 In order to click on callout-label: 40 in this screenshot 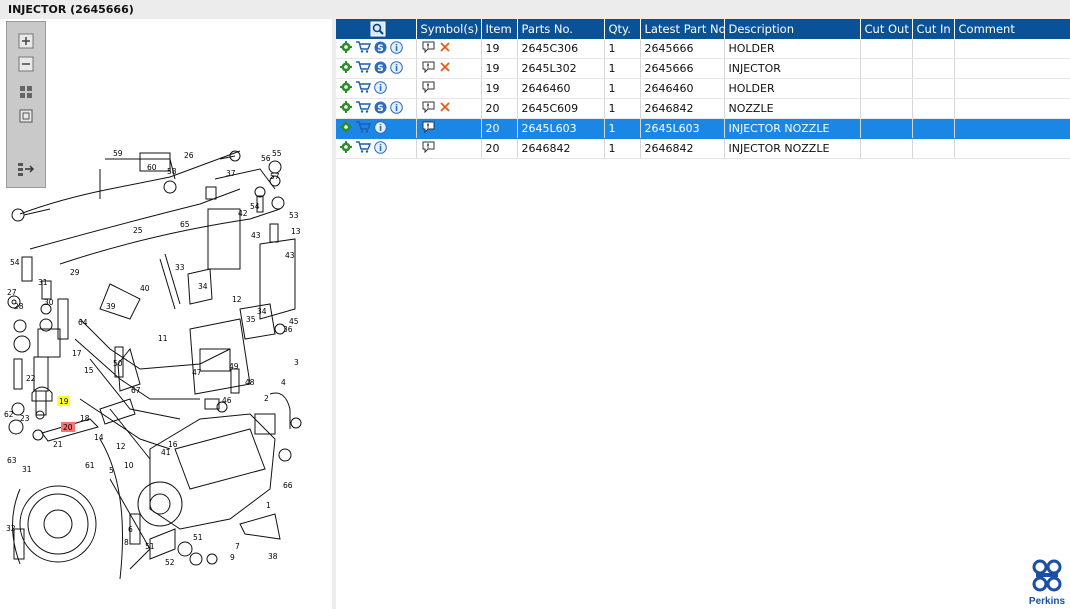, I will do `click(145, 288)`.